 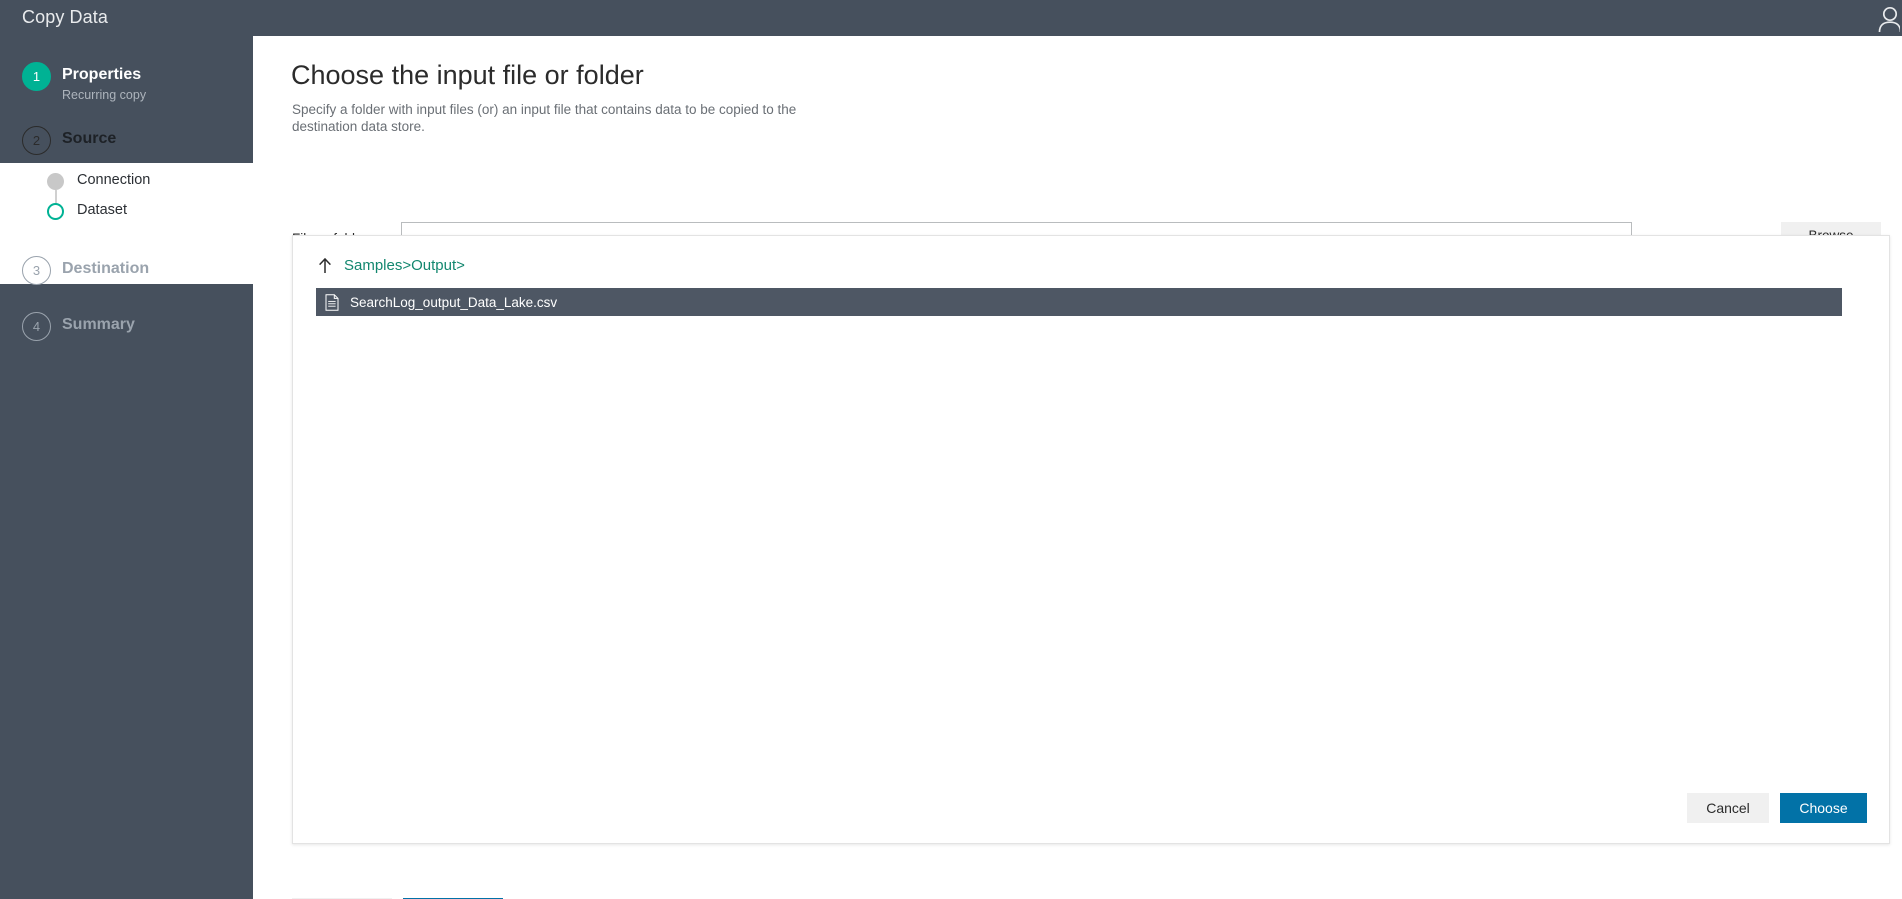 What do you see at coordinates (325, 265) in the screenshot?
I see `arrow-up-icon` at bounding box center [325, 265].